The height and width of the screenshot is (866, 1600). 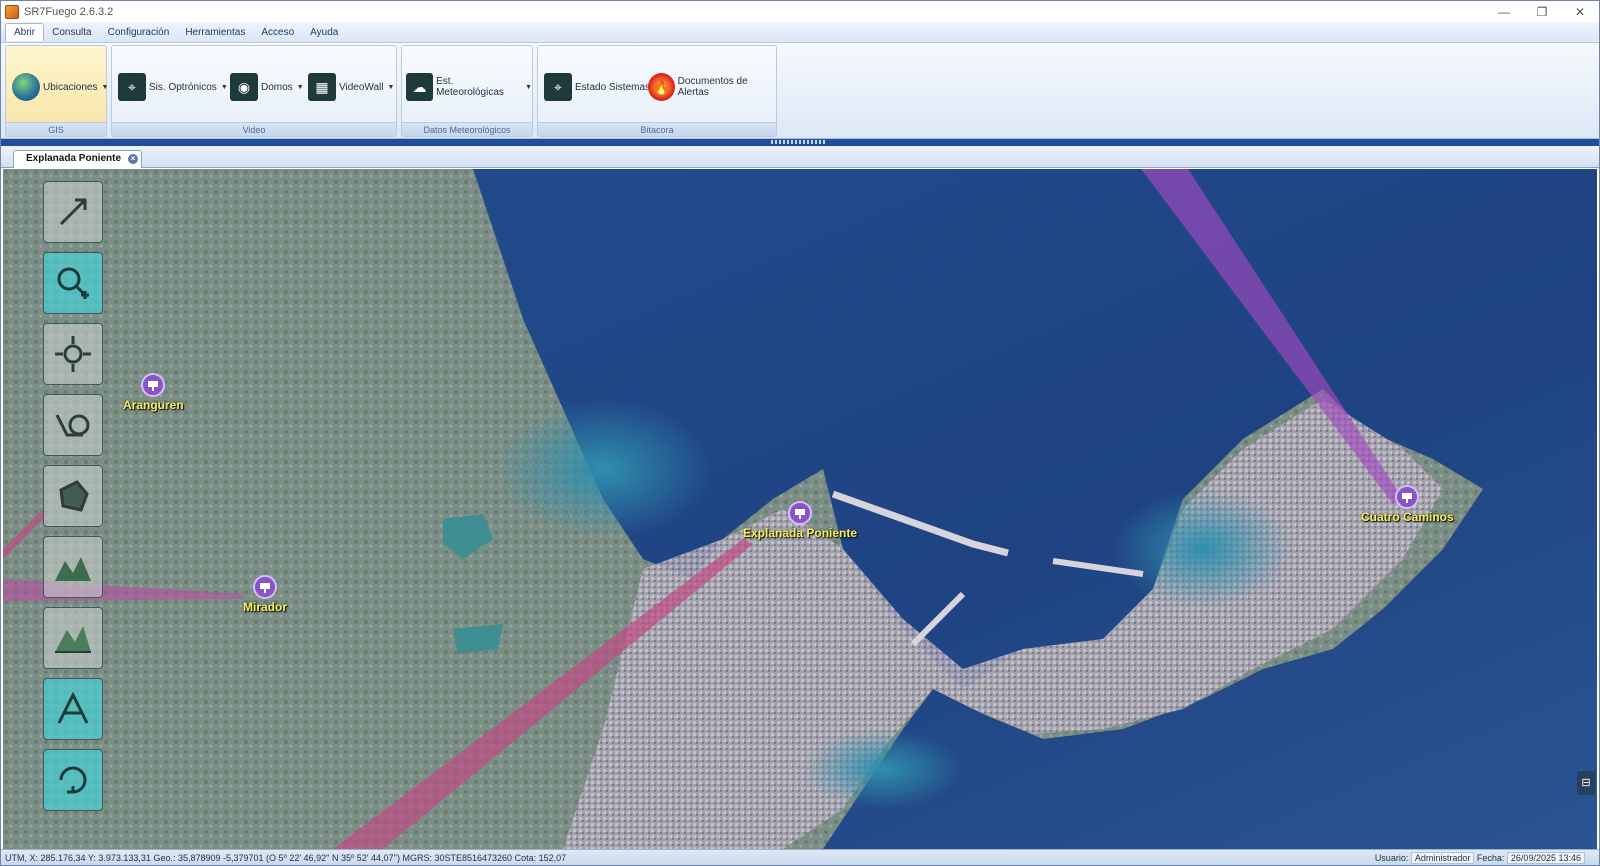 I want to click on documentos-alertas-label: Documentos de Alertas, so click(x=712, y=87).